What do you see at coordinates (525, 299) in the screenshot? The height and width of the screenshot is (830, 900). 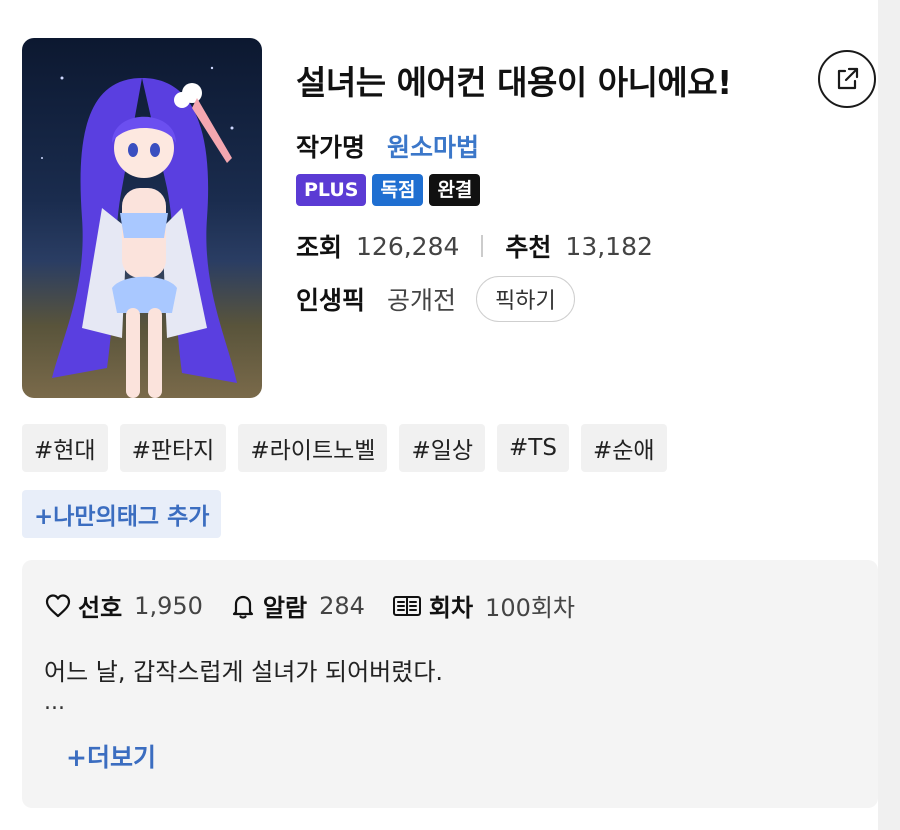 I see `pick-button: 픽하기` at bounding box center [525, 299].